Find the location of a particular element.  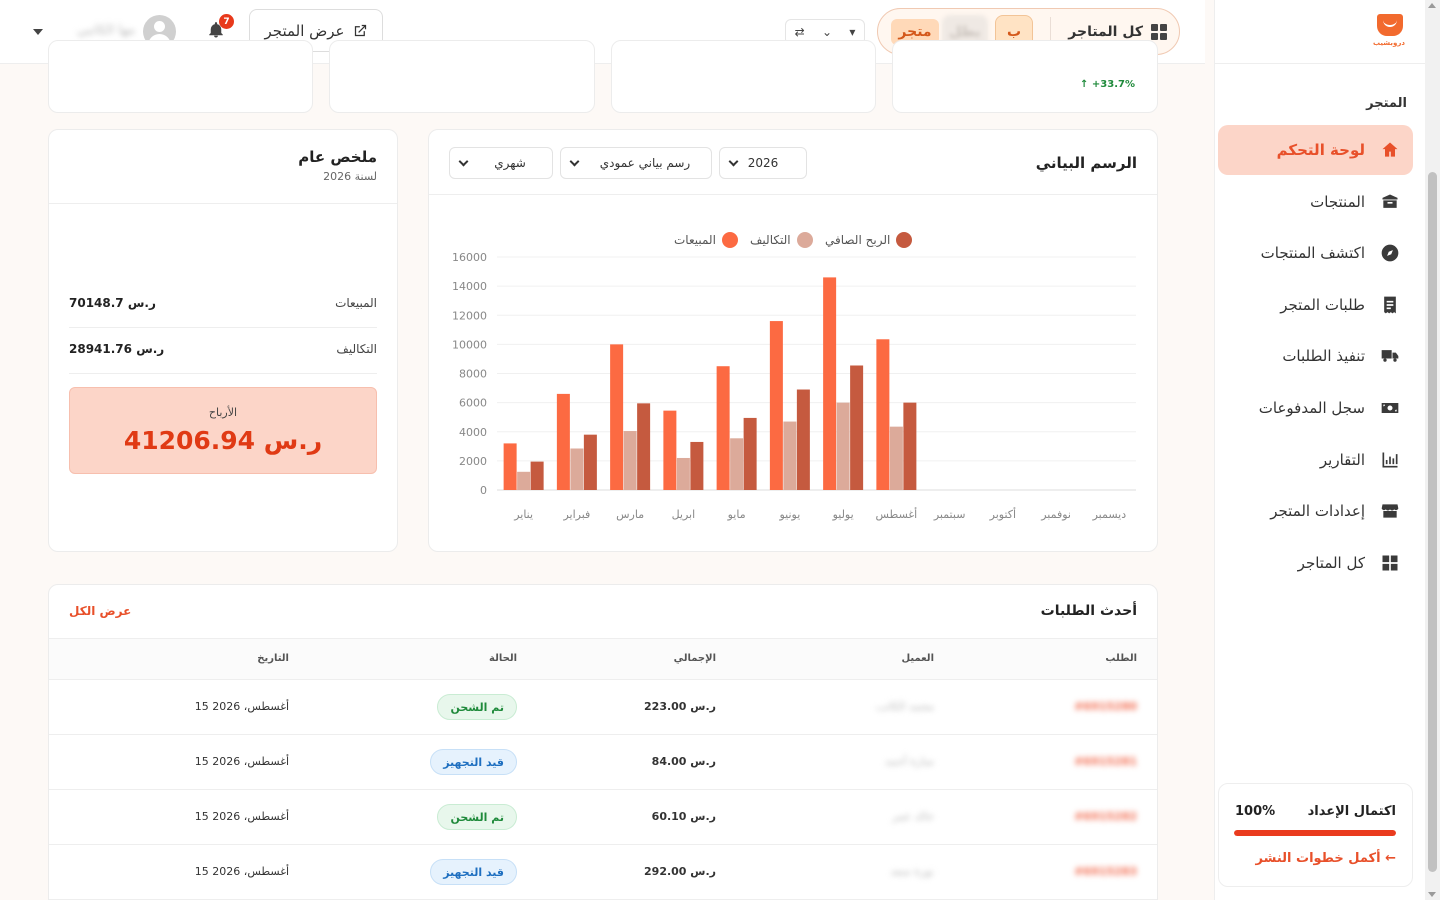

sidebar-item-money: سجل المدفوعات is located at coordinates (1315, 408).